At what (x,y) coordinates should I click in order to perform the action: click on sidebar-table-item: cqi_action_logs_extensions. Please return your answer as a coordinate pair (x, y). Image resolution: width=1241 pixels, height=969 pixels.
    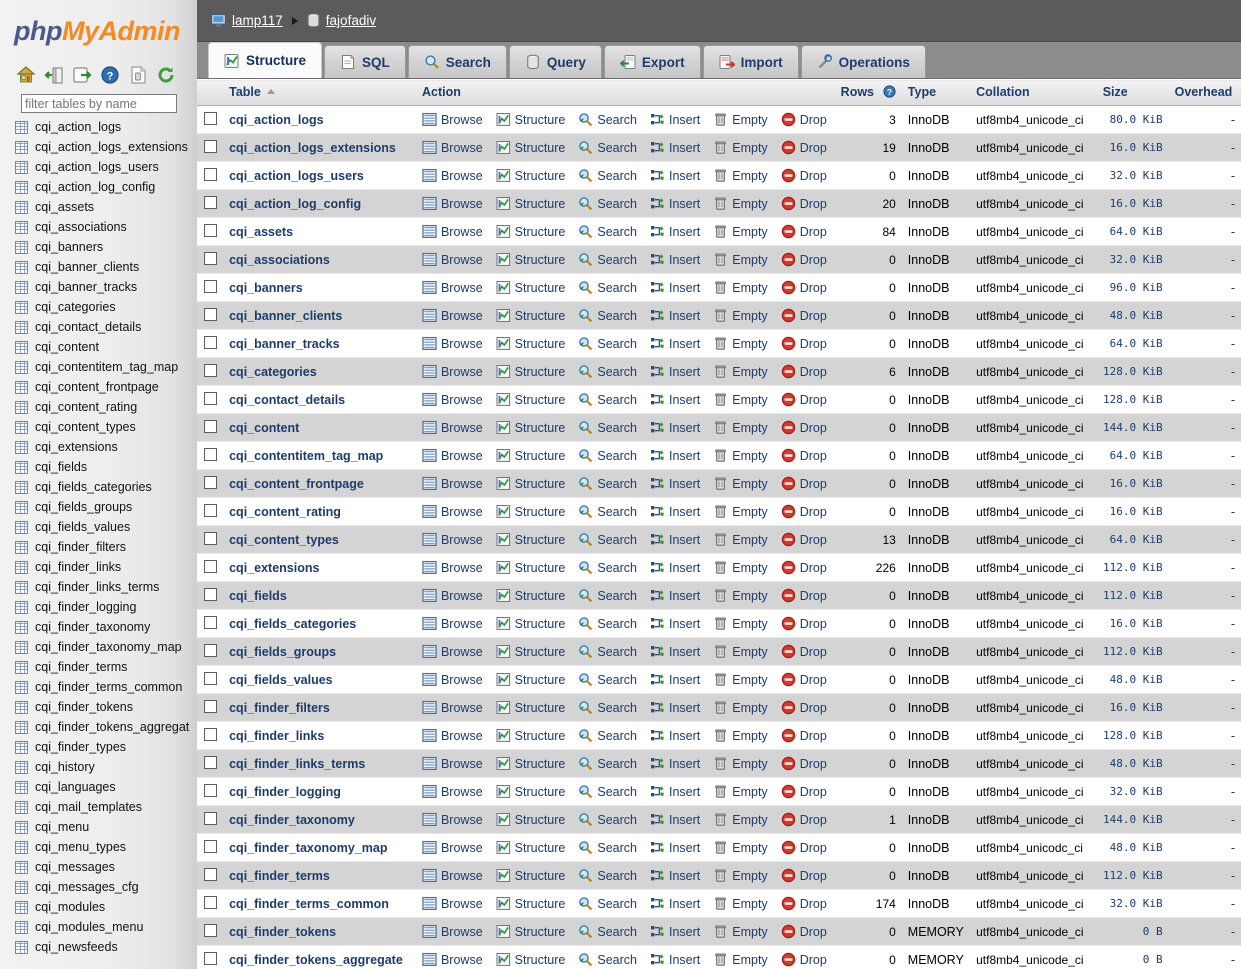
    Looking at the image, I should click on (106, 147).